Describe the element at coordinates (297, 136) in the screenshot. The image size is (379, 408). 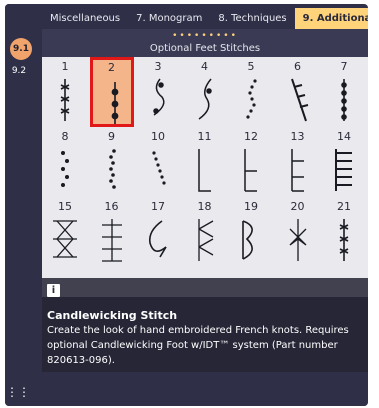
I see `stitch-number: 13` at that location.